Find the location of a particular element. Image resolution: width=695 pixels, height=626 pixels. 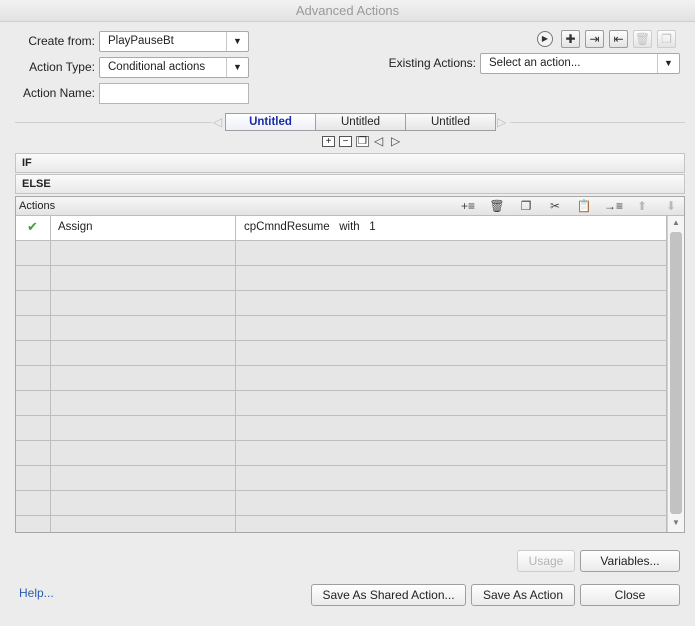

duplicate-icon: ❐ is located at coordinates (666, 39).